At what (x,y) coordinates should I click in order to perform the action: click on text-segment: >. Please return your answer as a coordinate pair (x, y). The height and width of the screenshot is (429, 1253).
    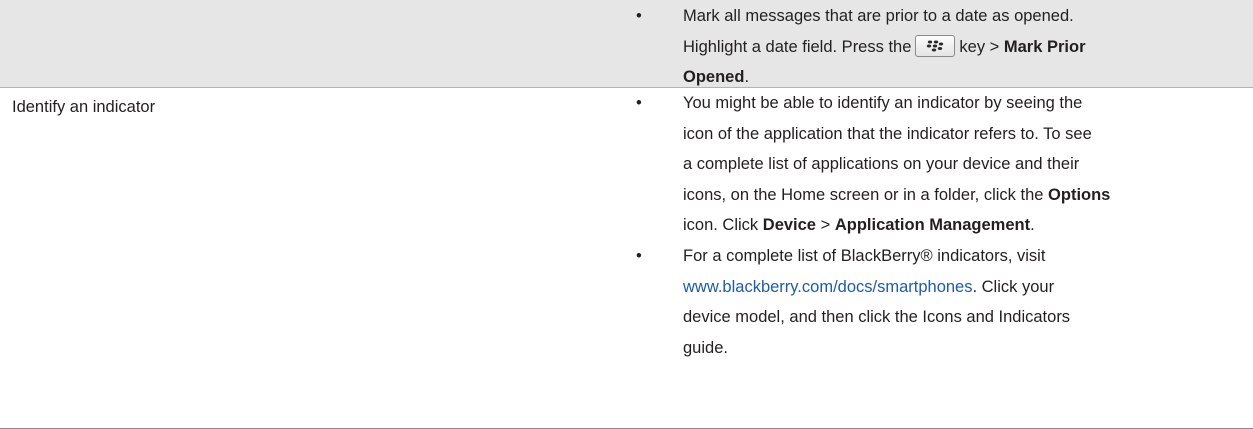
    Looking at the image, I should click on (825, 225).